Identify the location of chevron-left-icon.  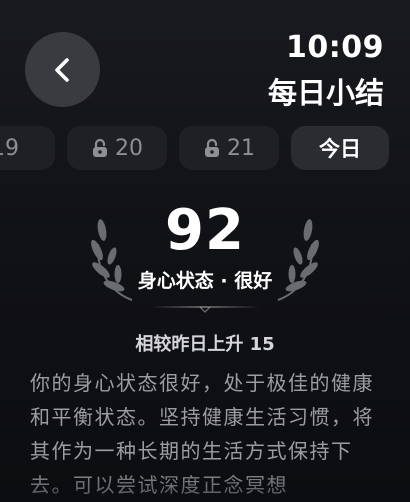
(61, 69).